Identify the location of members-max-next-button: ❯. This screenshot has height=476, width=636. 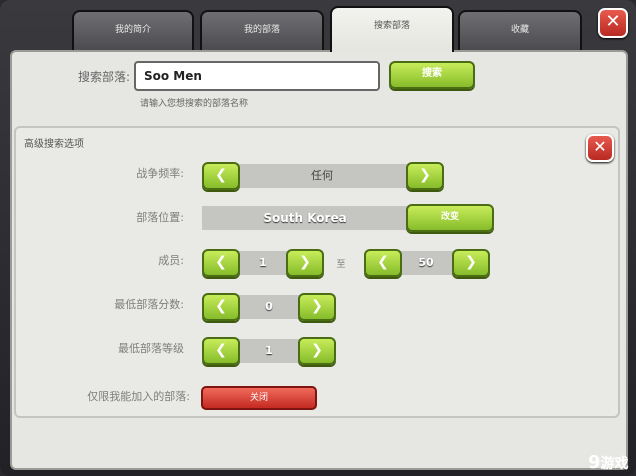
(471, 263).